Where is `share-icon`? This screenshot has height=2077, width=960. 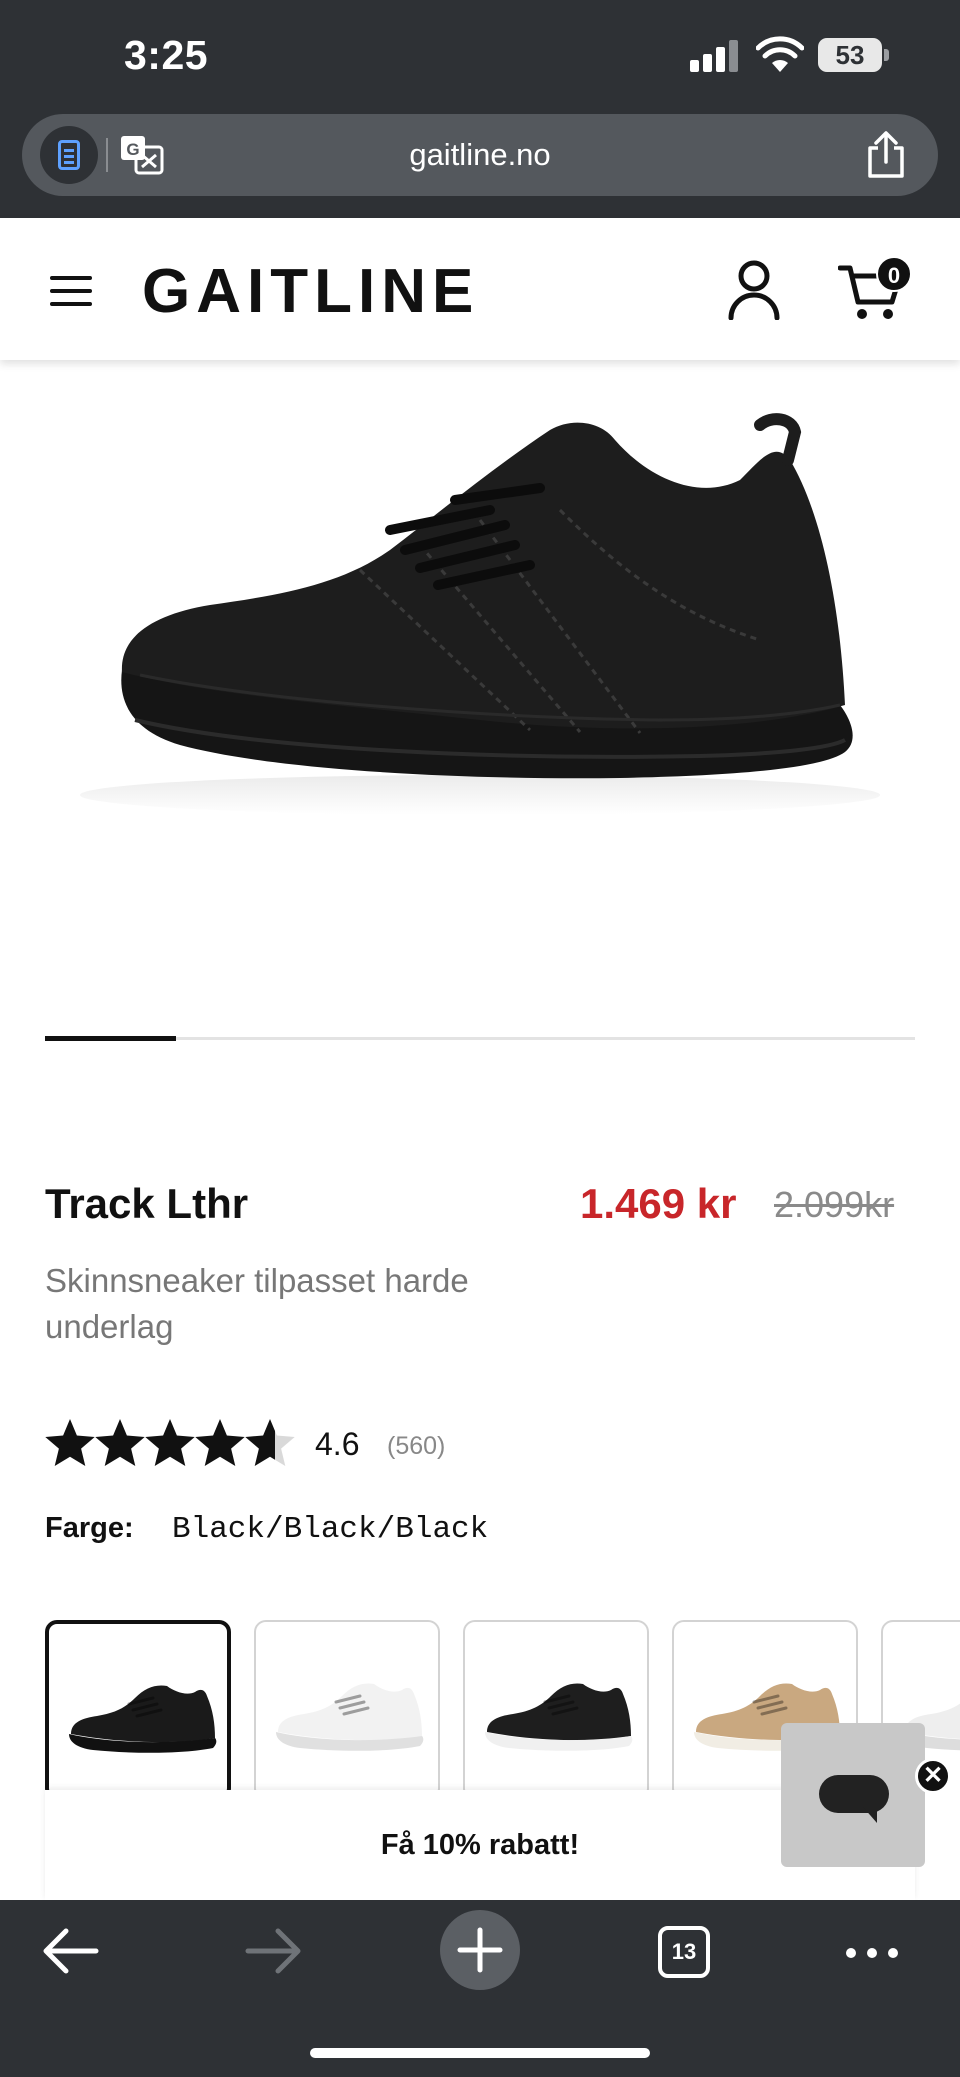
share-icon is located at coordinates (886, 155).